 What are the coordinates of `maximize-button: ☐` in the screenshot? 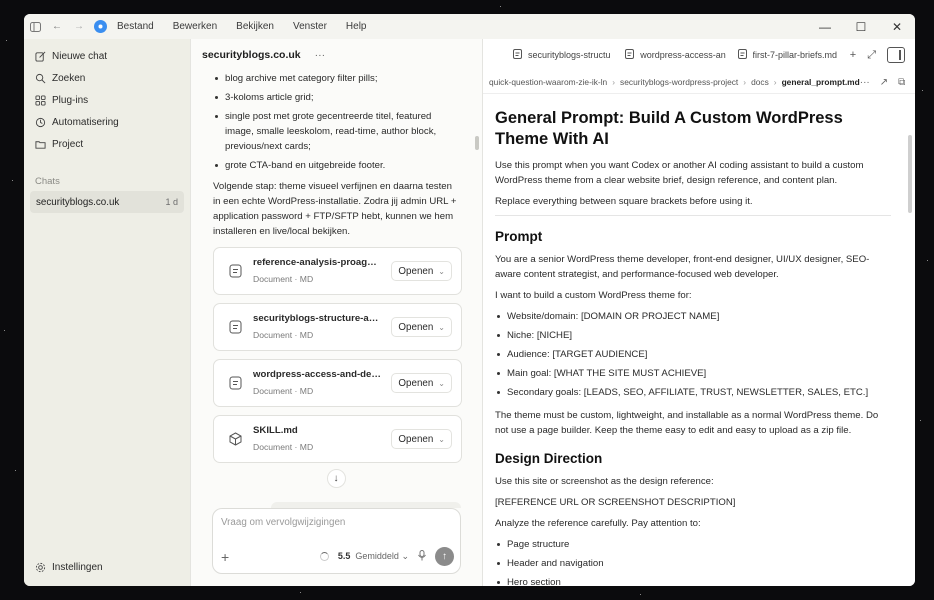 It's located at (861, 26).